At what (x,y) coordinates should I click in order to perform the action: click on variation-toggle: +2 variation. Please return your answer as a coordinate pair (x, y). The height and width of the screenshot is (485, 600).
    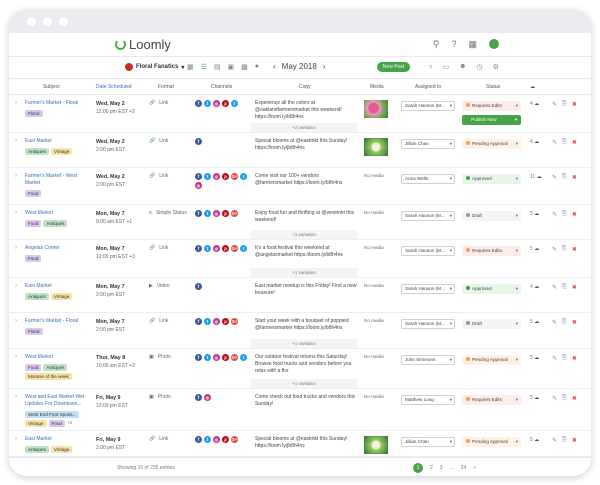
    Looking at the image, I should click on (304, 127).